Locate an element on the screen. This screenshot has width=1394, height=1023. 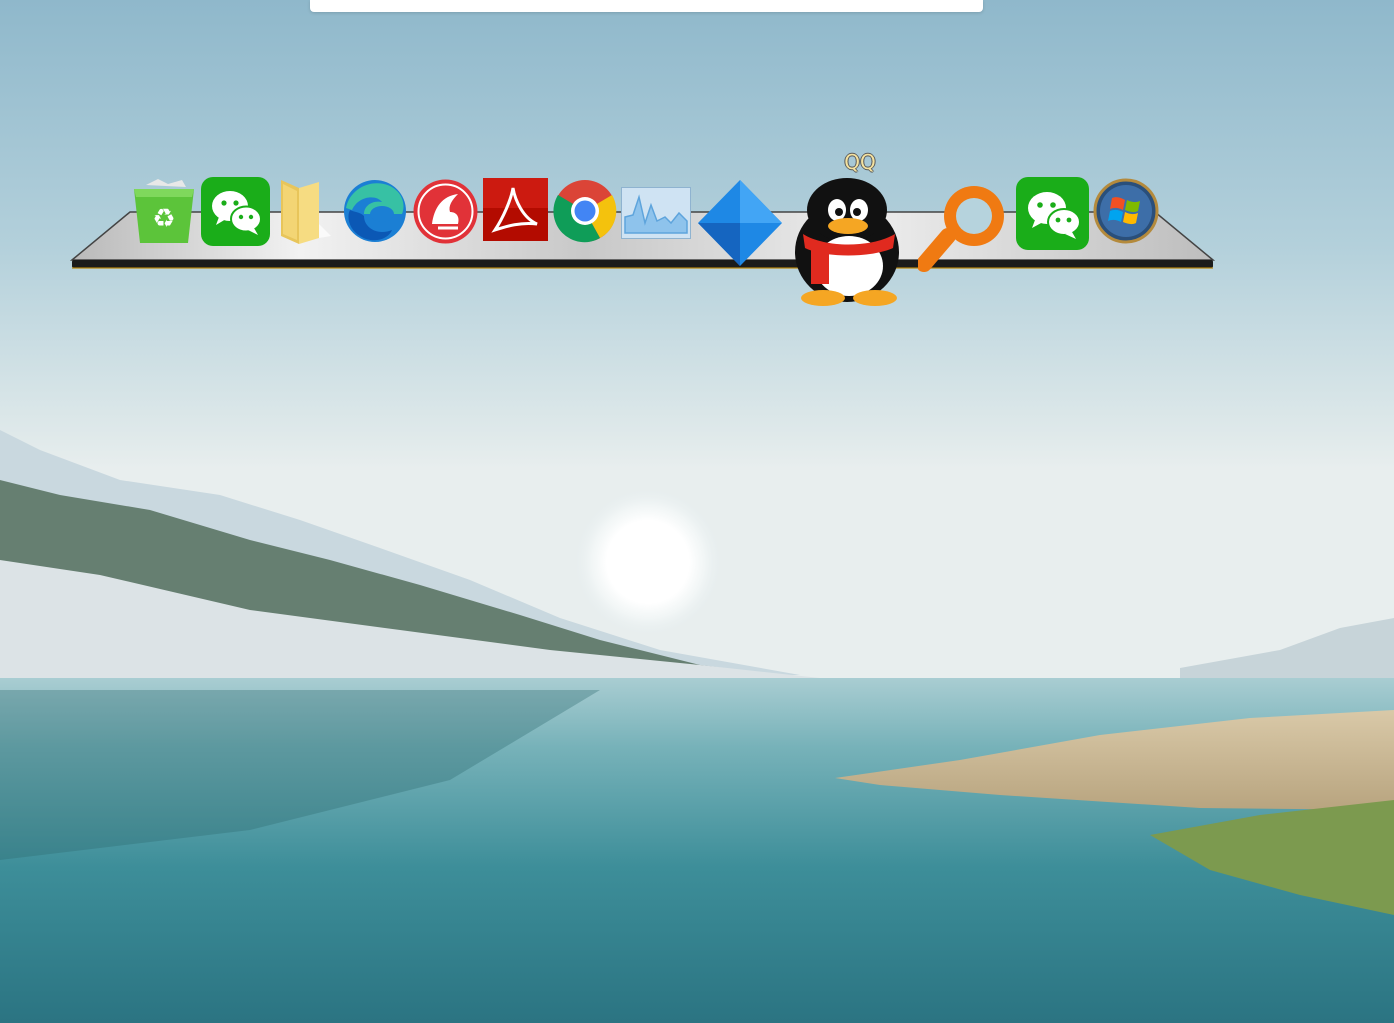
performance-monitor-icon is located at coordinates (656, 213).